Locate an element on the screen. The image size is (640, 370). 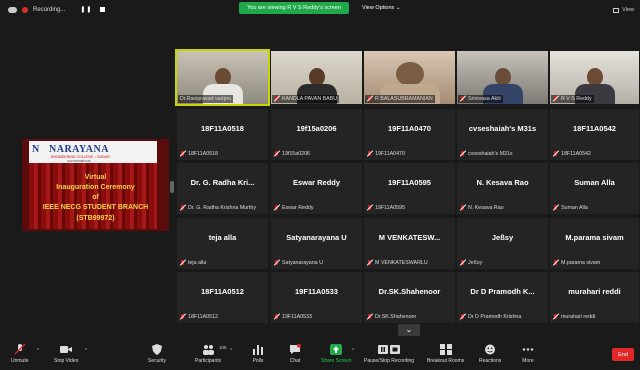
security-button: Security is located at coordinates (157, 354).